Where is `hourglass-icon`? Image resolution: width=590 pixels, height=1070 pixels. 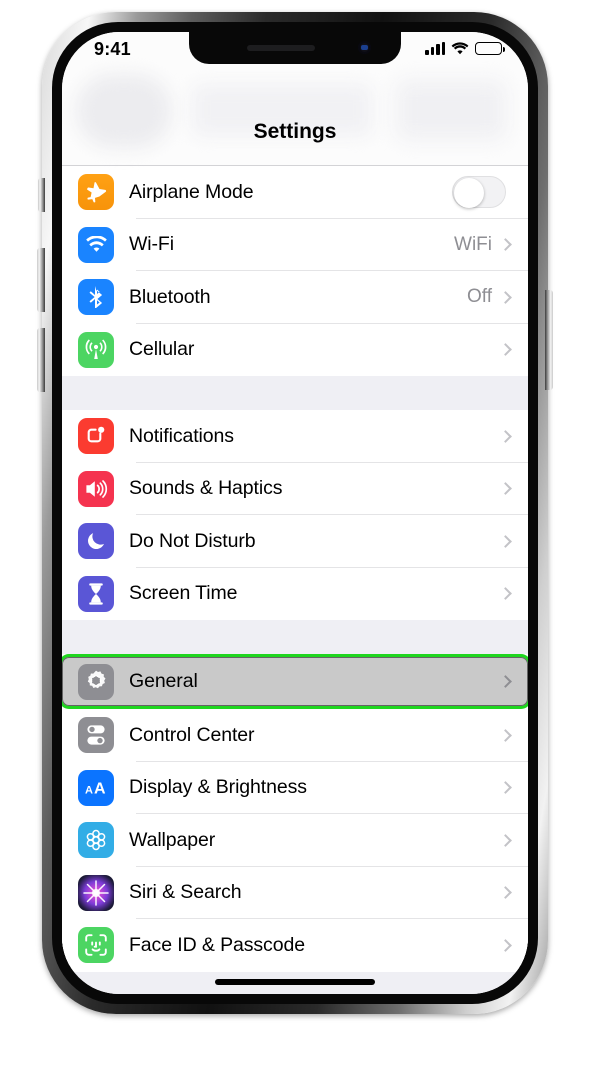
hourglass-icon is located at coordinates (96, 593).